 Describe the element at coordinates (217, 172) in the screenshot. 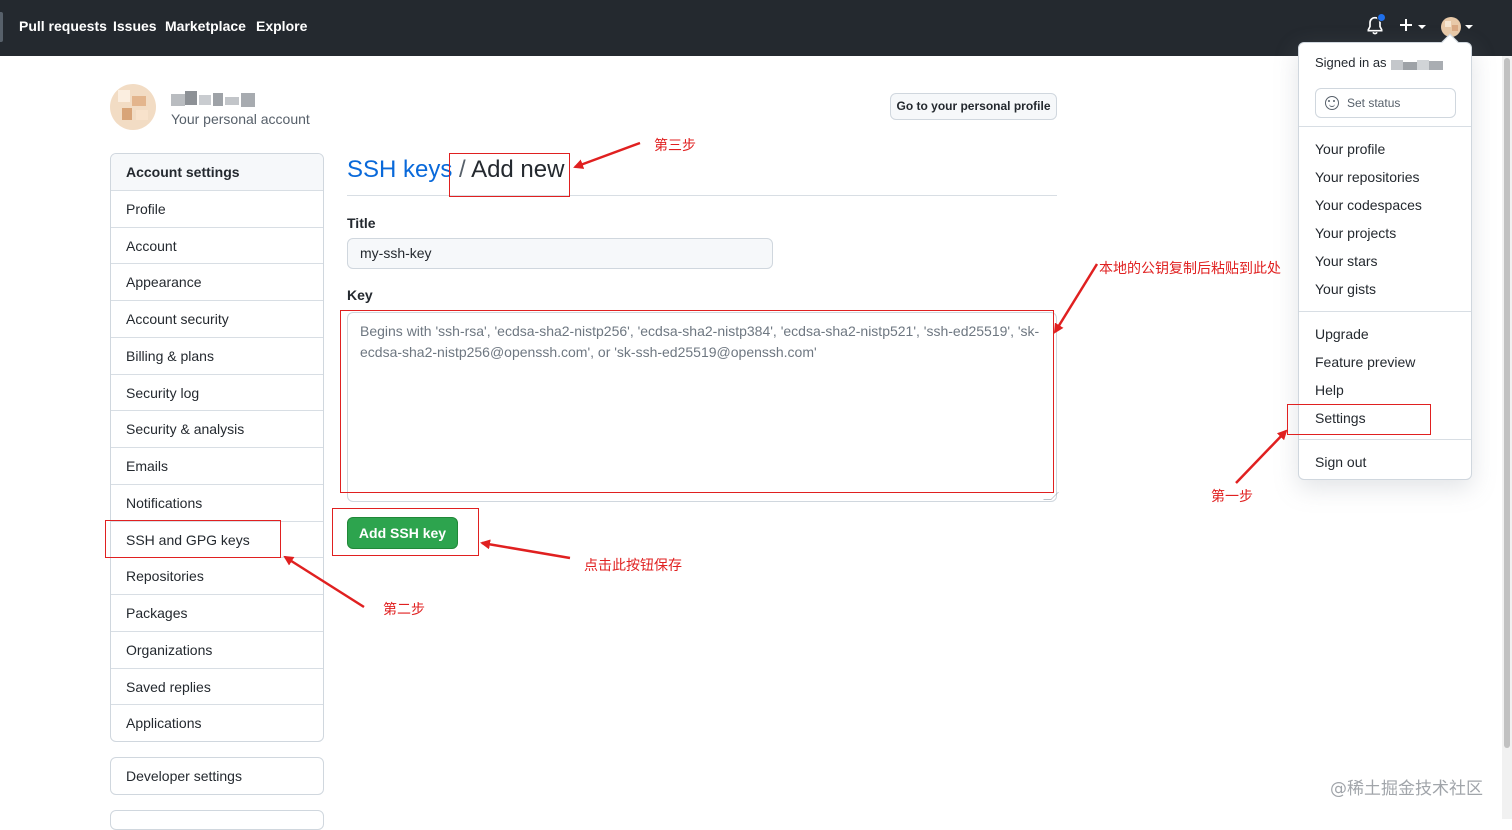

I see `sidebar-heading: Account settings` at that location.